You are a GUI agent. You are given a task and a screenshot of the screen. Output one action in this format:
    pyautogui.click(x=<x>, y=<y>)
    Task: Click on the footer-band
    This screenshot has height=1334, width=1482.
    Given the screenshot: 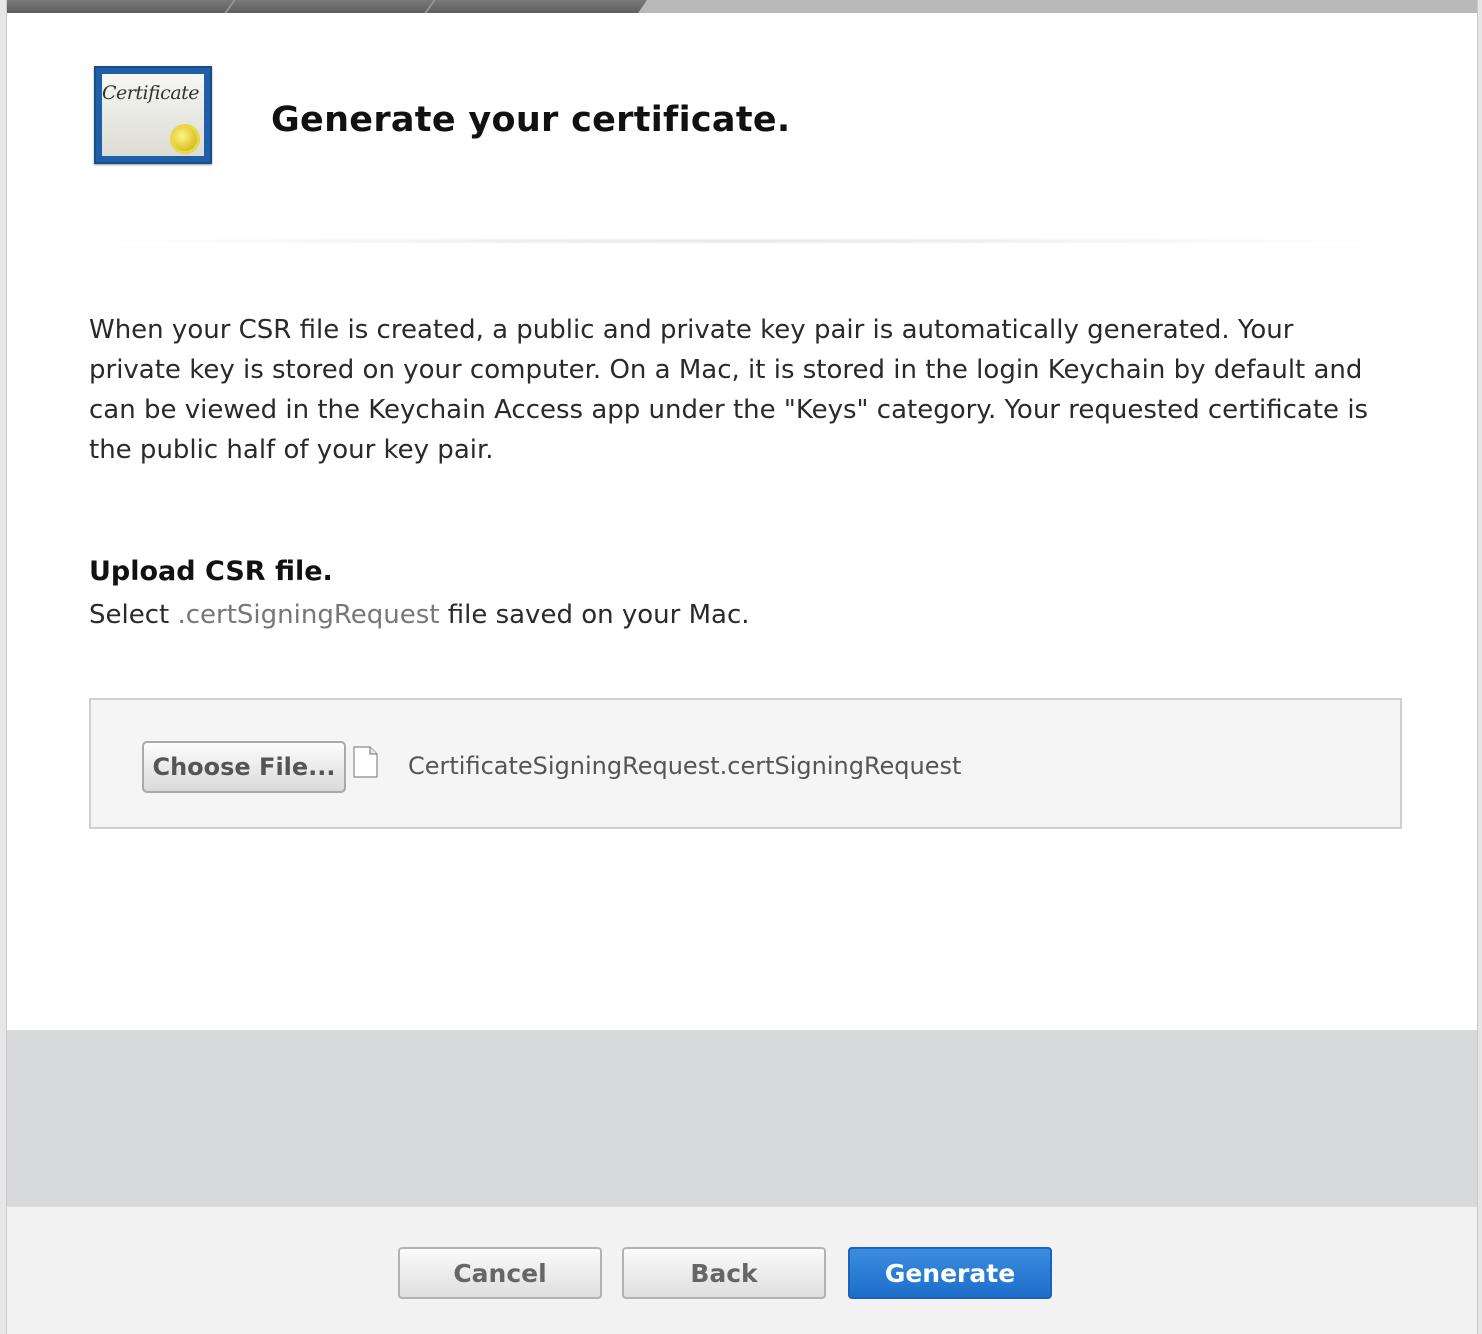 What is the action you would take?
    pyautogui.click(x=742, y=1118)
    